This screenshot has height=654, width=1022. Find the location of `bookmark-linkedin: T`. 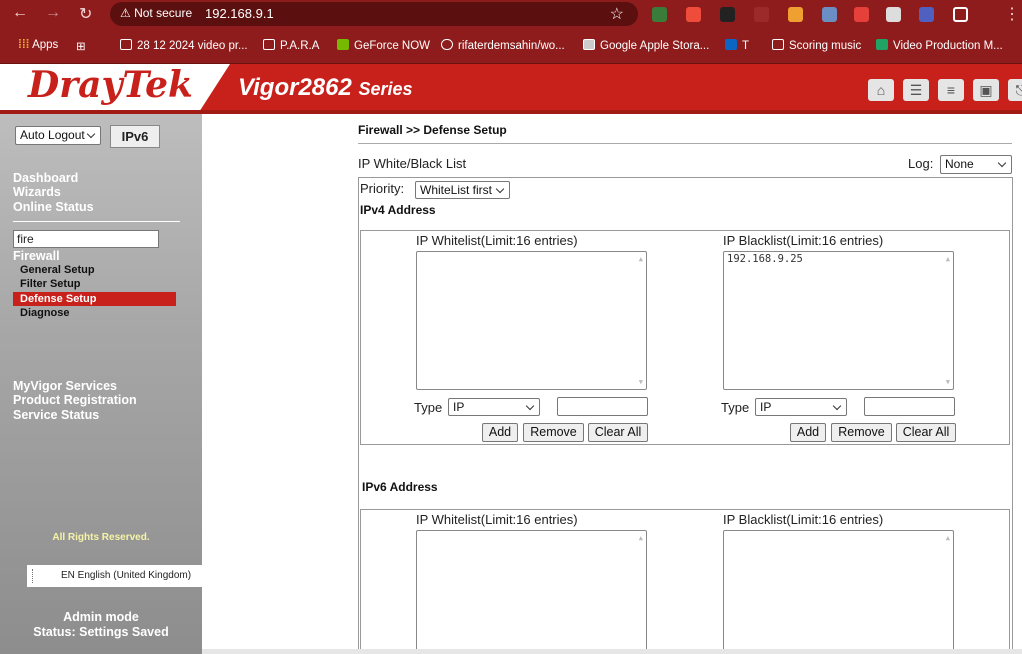

bookmark-linkedin: T is located at coordinates (737, 45).